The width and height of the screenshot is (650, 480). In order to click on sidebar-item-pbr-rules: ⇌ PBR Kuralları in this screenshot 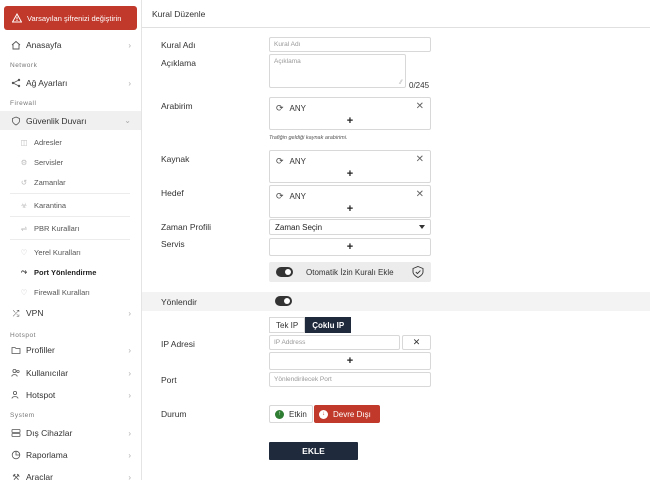, I will do `click(70, 228)`.